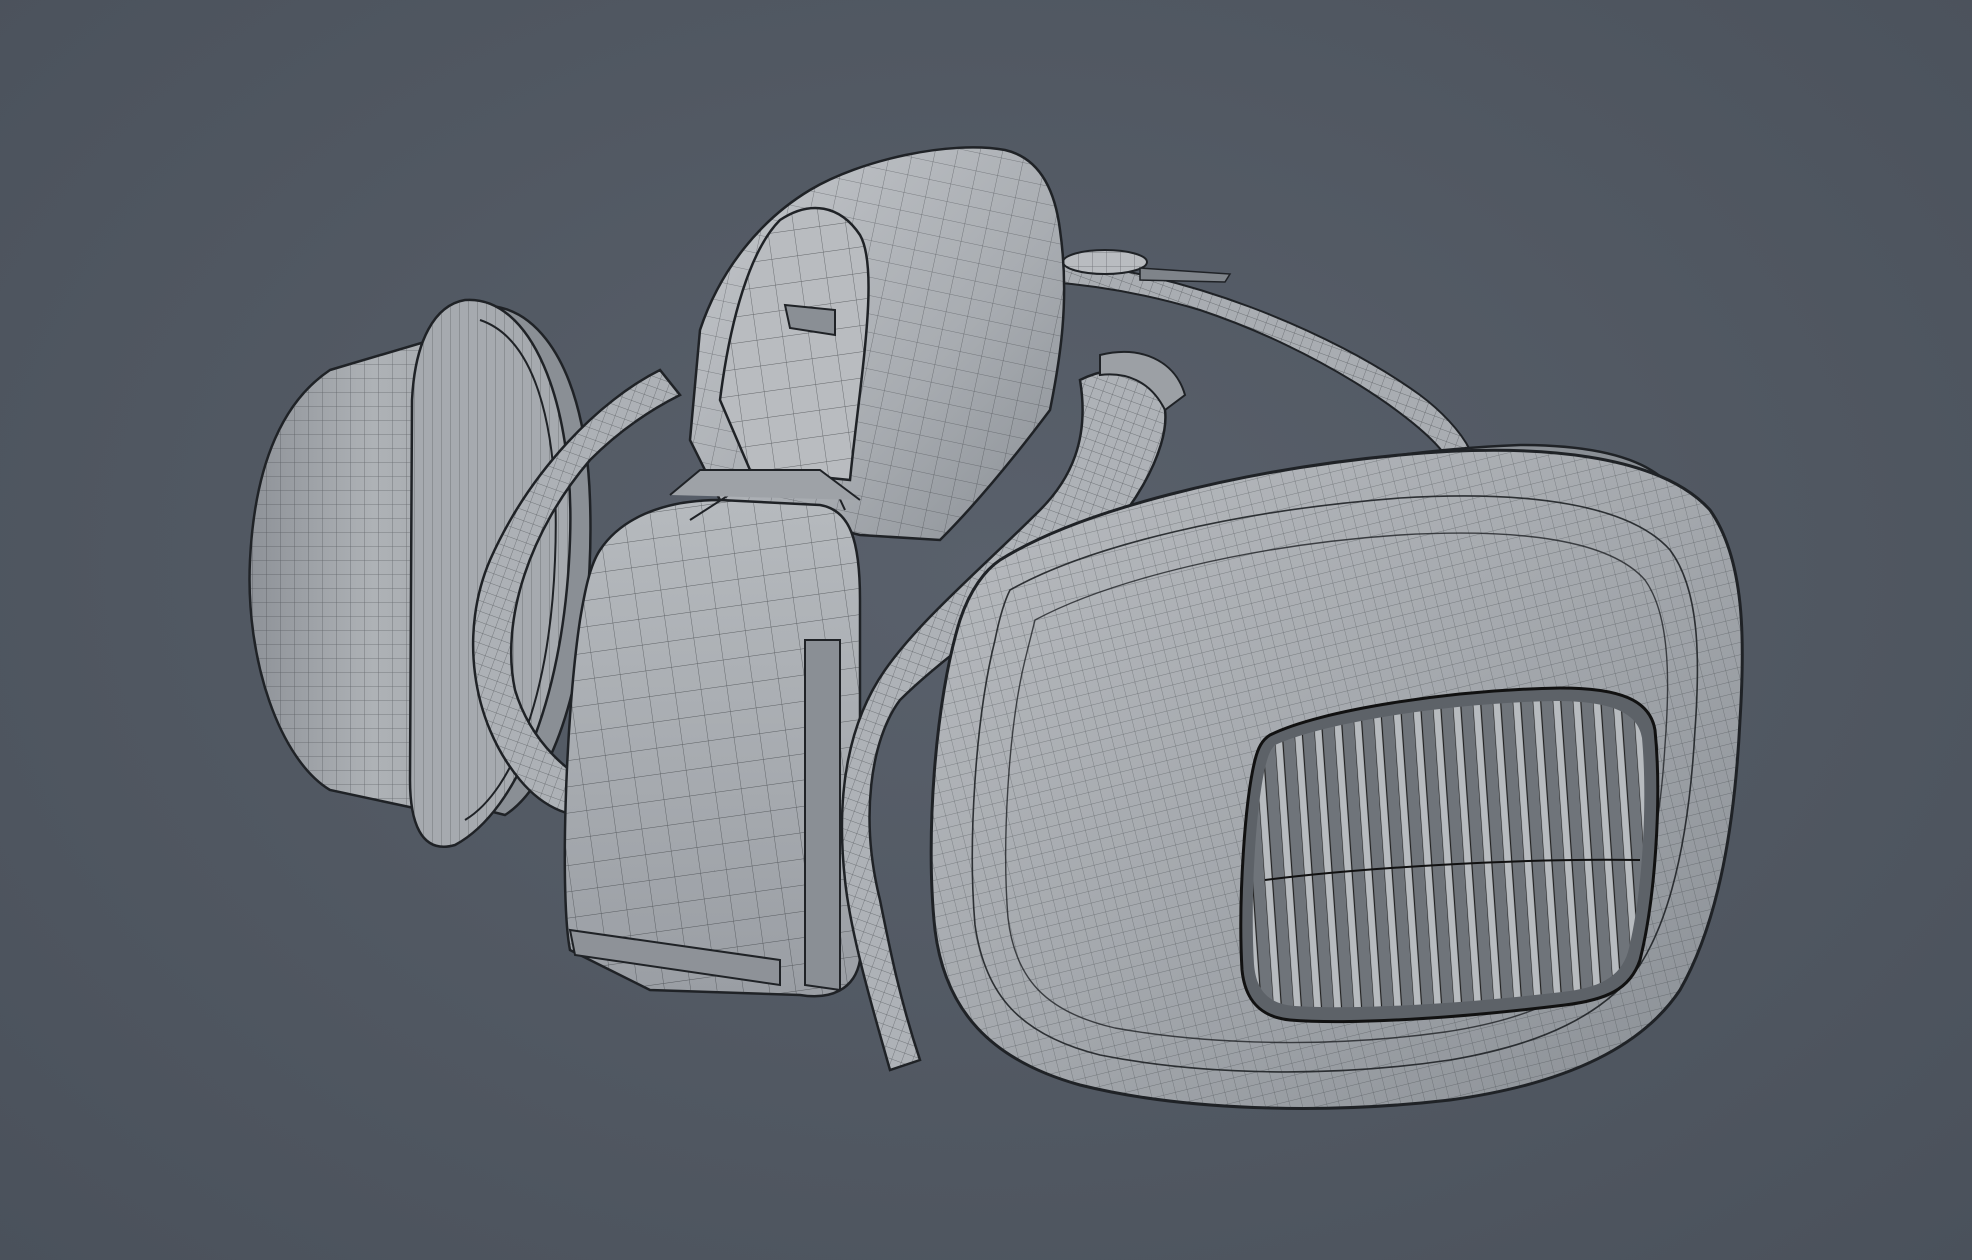 The image size is (1972, 1260). I want to click on front-valve-housing, so click(712, 733).